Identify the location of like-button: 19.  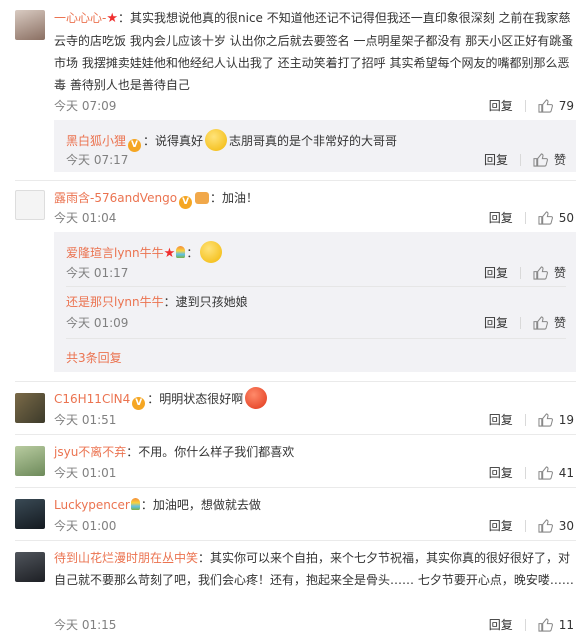
(556, 420).